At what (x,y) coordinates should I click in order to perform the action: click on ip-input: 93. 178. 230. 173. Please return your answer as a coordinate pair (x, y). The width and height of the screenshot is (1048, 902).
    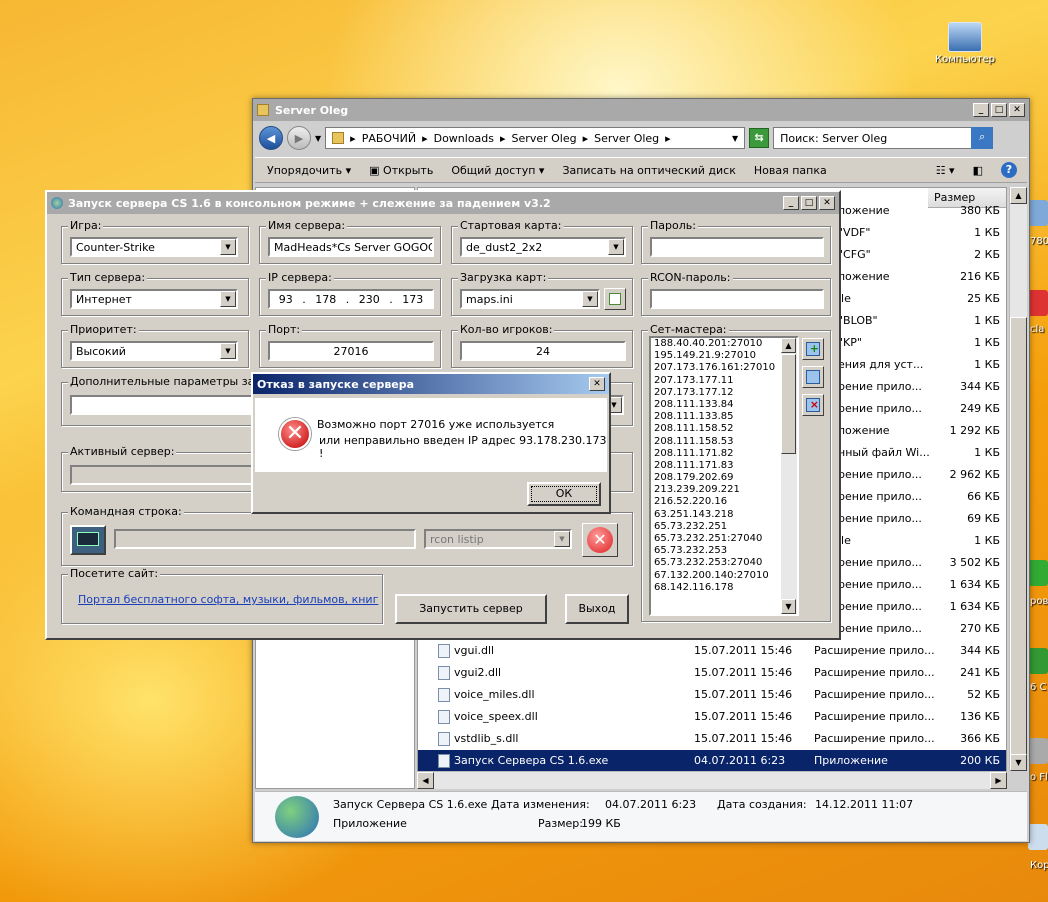
    Looking at the image, I should click on (351, 299).